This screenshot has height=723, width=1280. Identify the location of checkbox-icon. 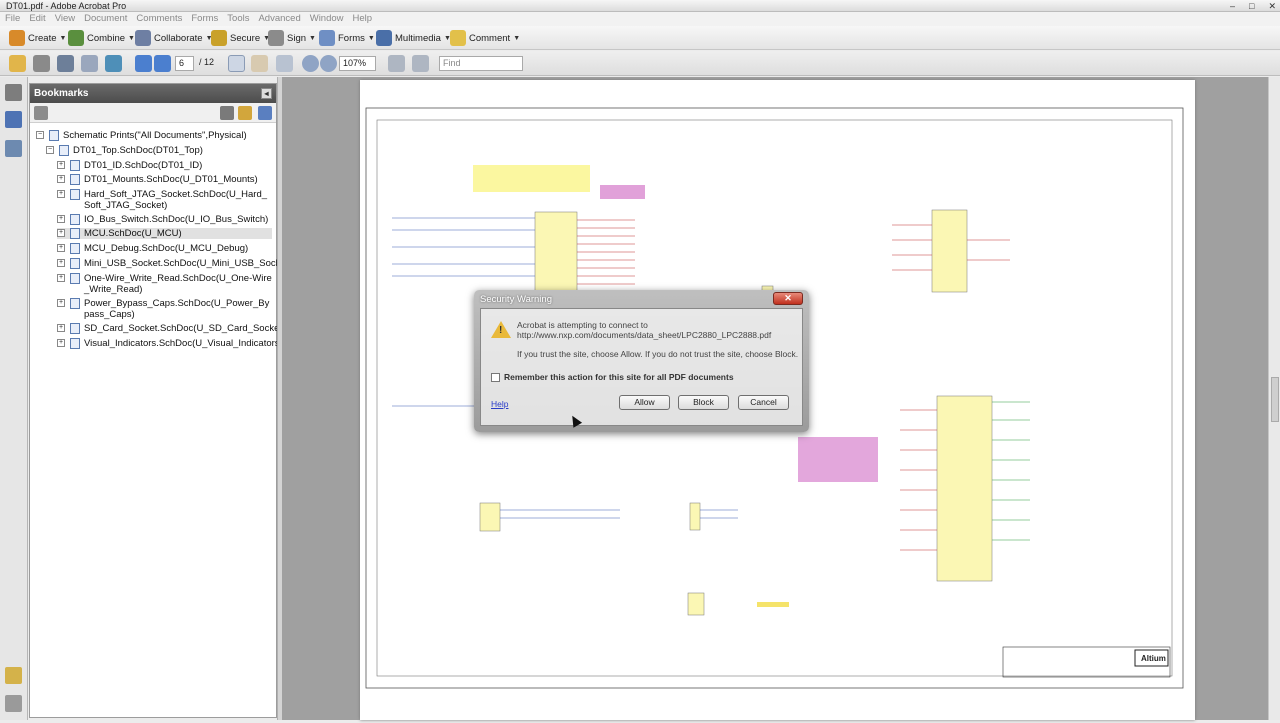
(495, 377).